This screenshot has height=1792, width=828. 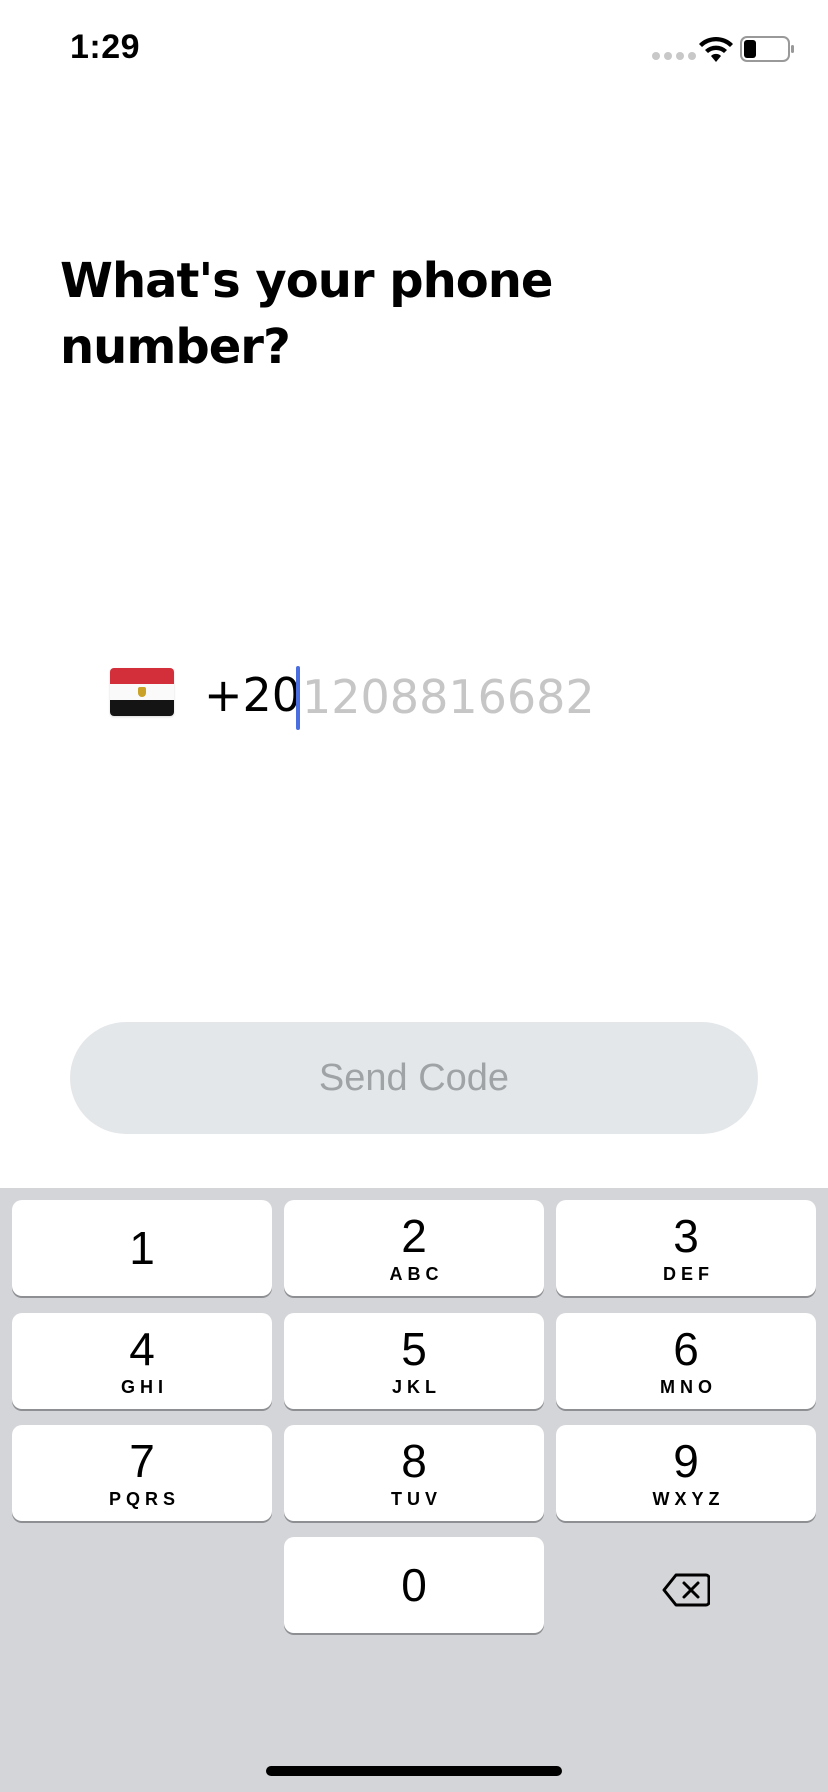 What do you see at coordinates (414, 1078) in the screenshot?
I see `send-code-button: Send Code` at bounding box center [414, 1078].